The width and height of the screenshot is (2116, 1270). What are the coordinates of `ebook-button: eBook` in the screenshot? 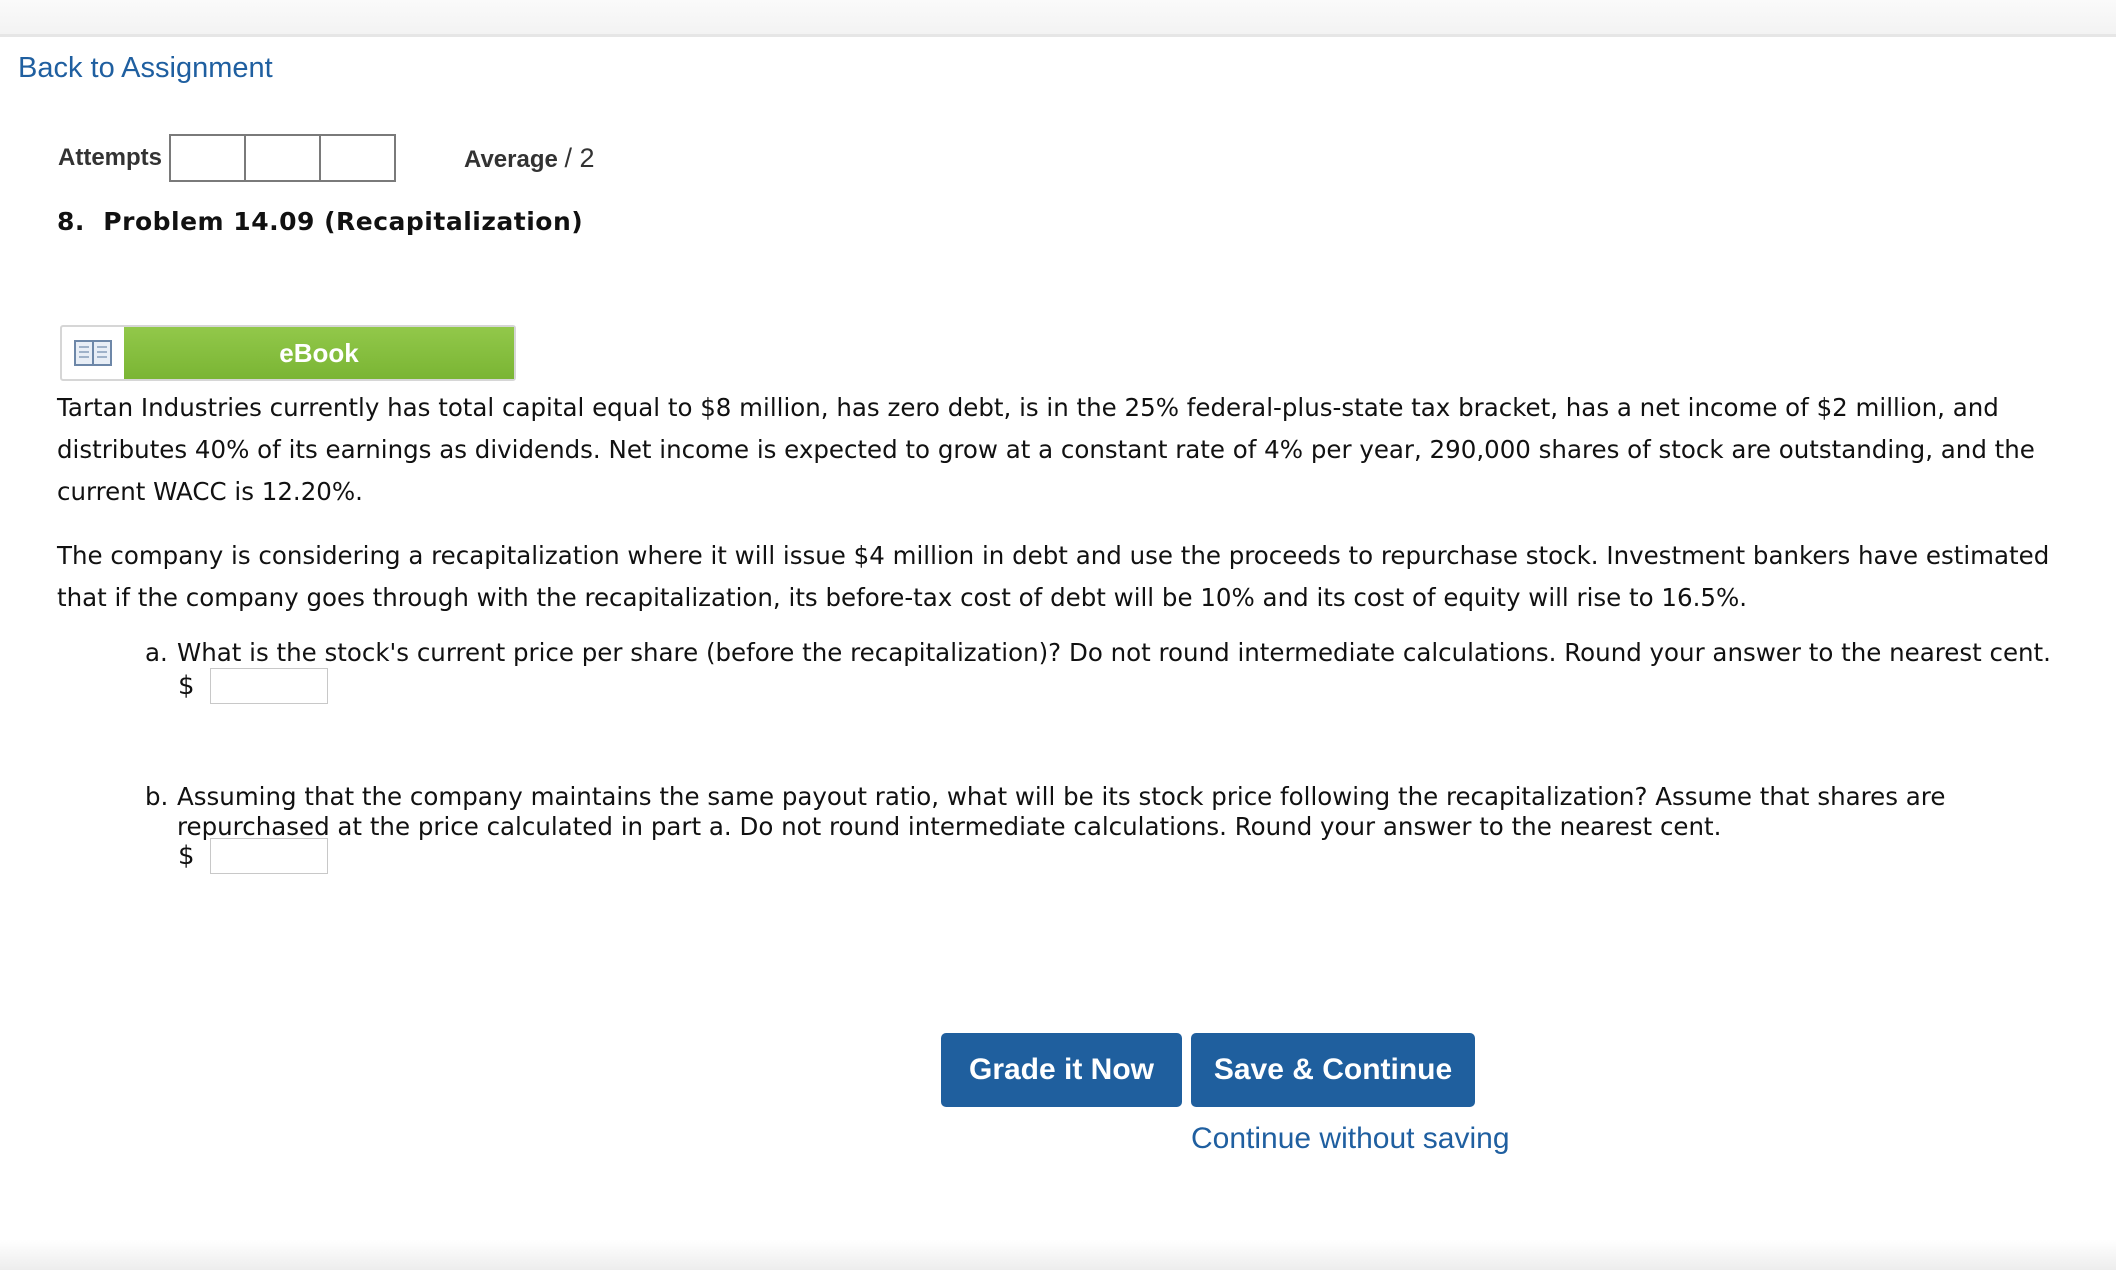 It's located at (288, 353).